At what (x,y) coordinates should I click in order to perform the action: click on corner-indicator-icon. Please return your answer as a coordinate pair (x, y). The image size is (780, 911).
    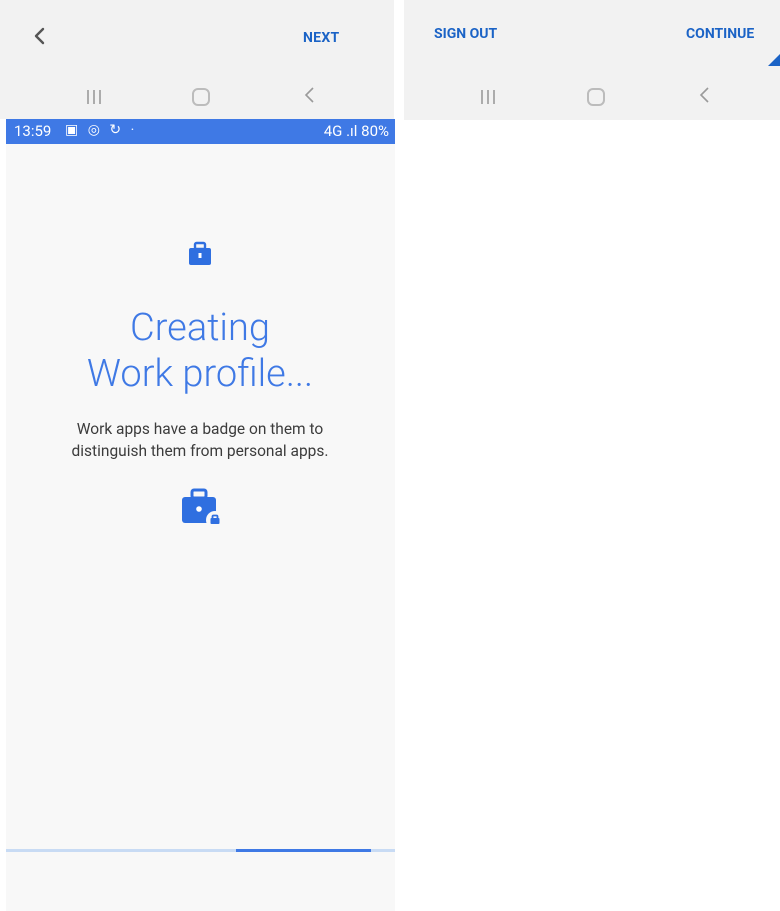
    Looking at the image, I should click on (774, 60).